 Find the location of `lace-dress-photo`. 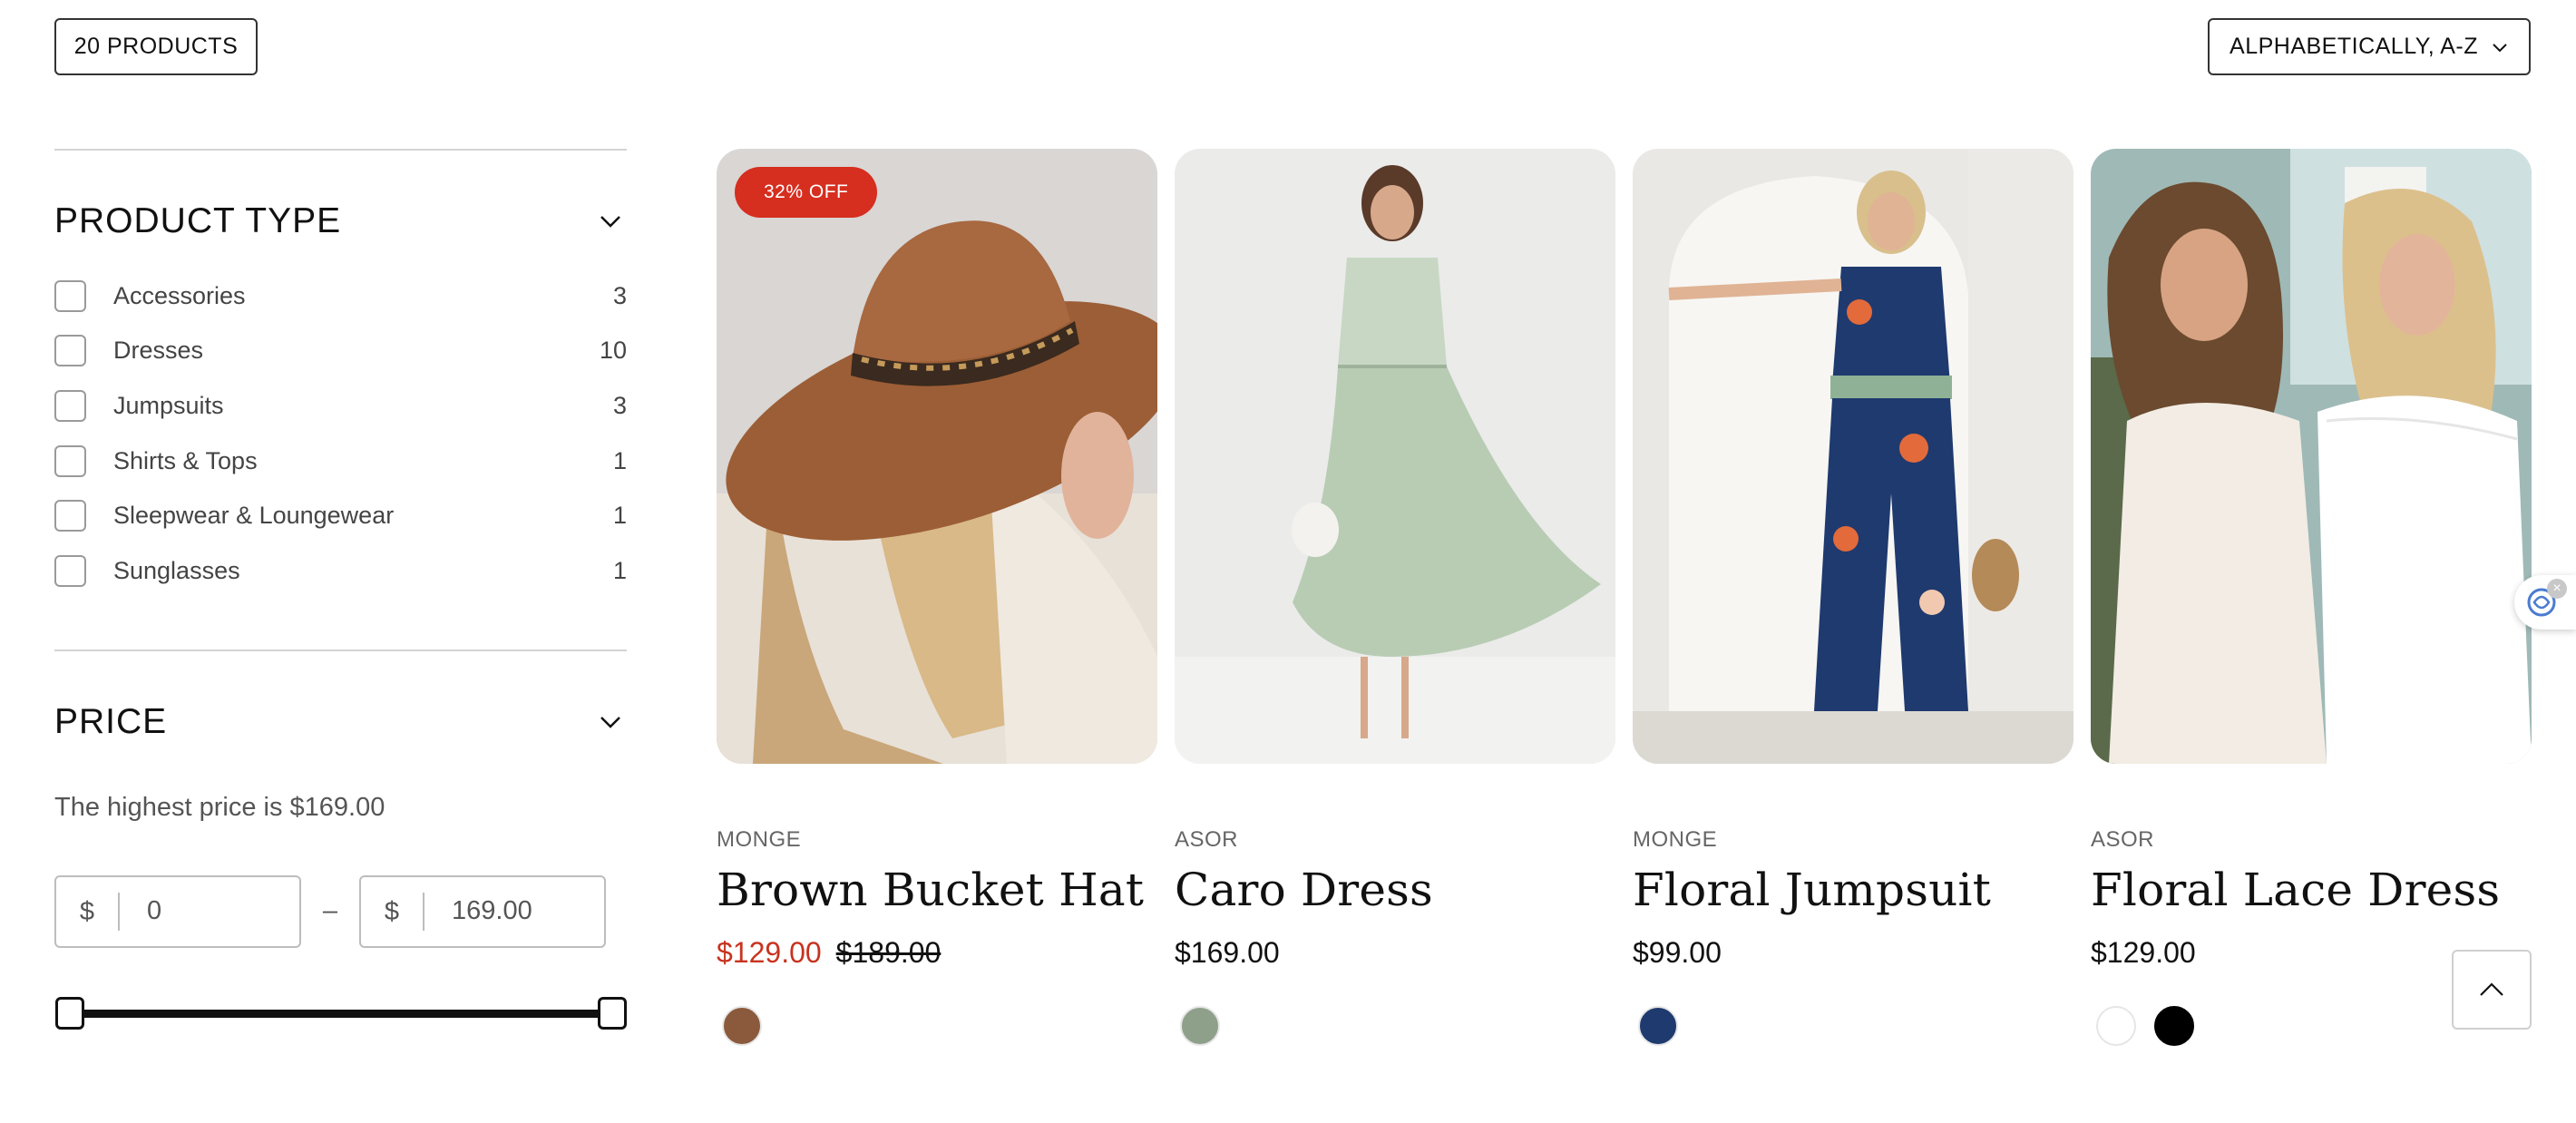

lace-dress-photo is located at coordinates (2311, 456).